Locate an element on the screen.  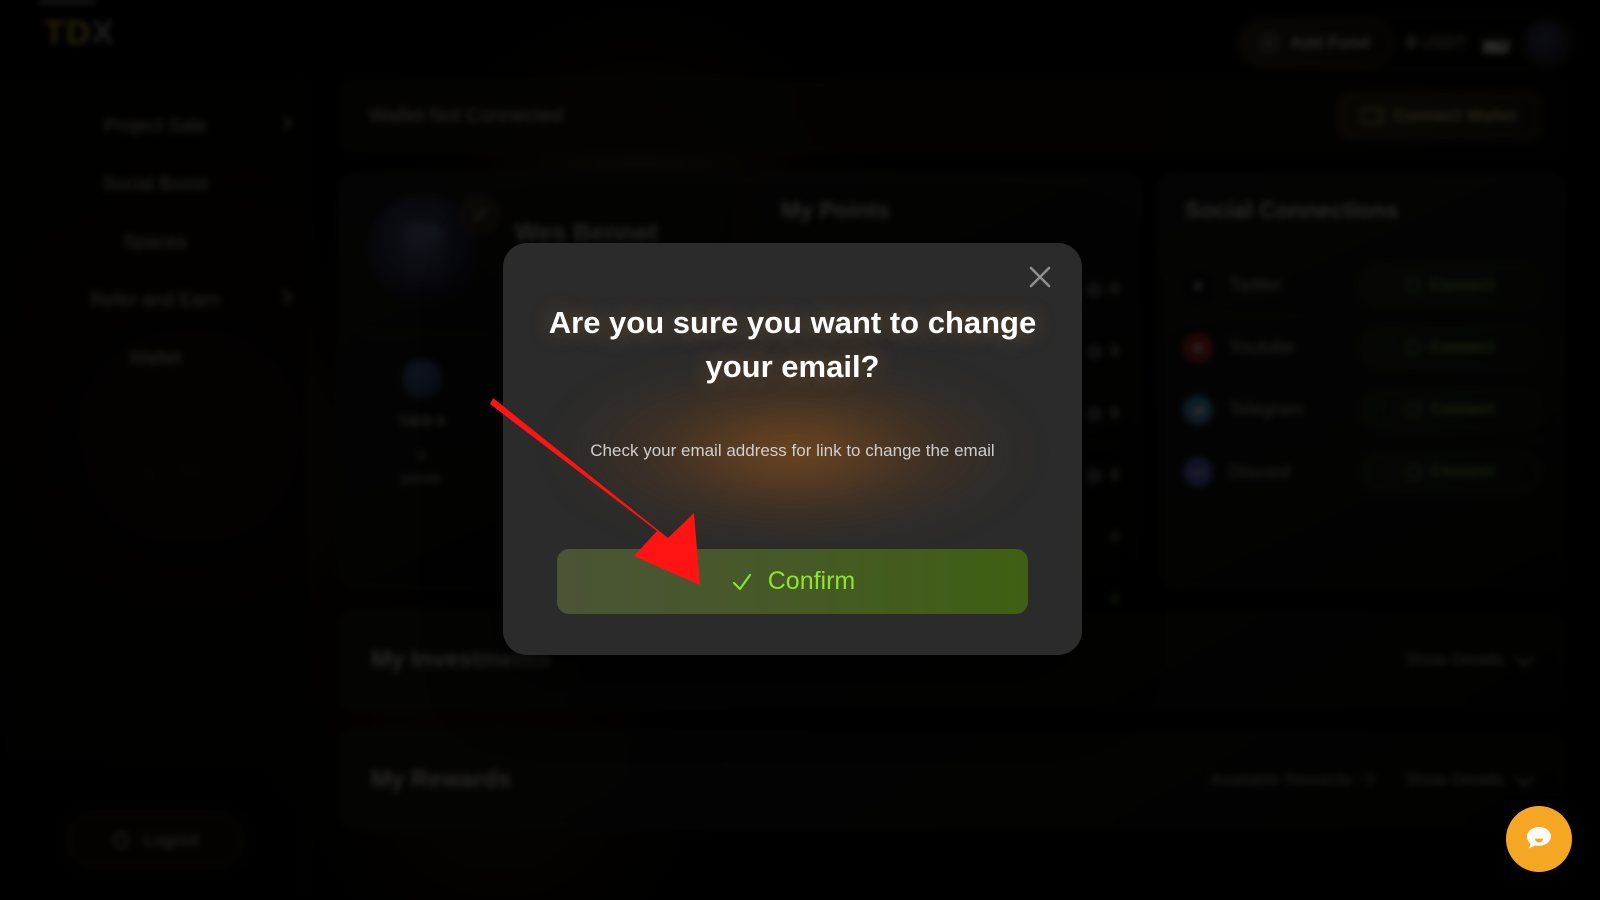
confirm-button: Confirm is located at coordinates (792, 581).